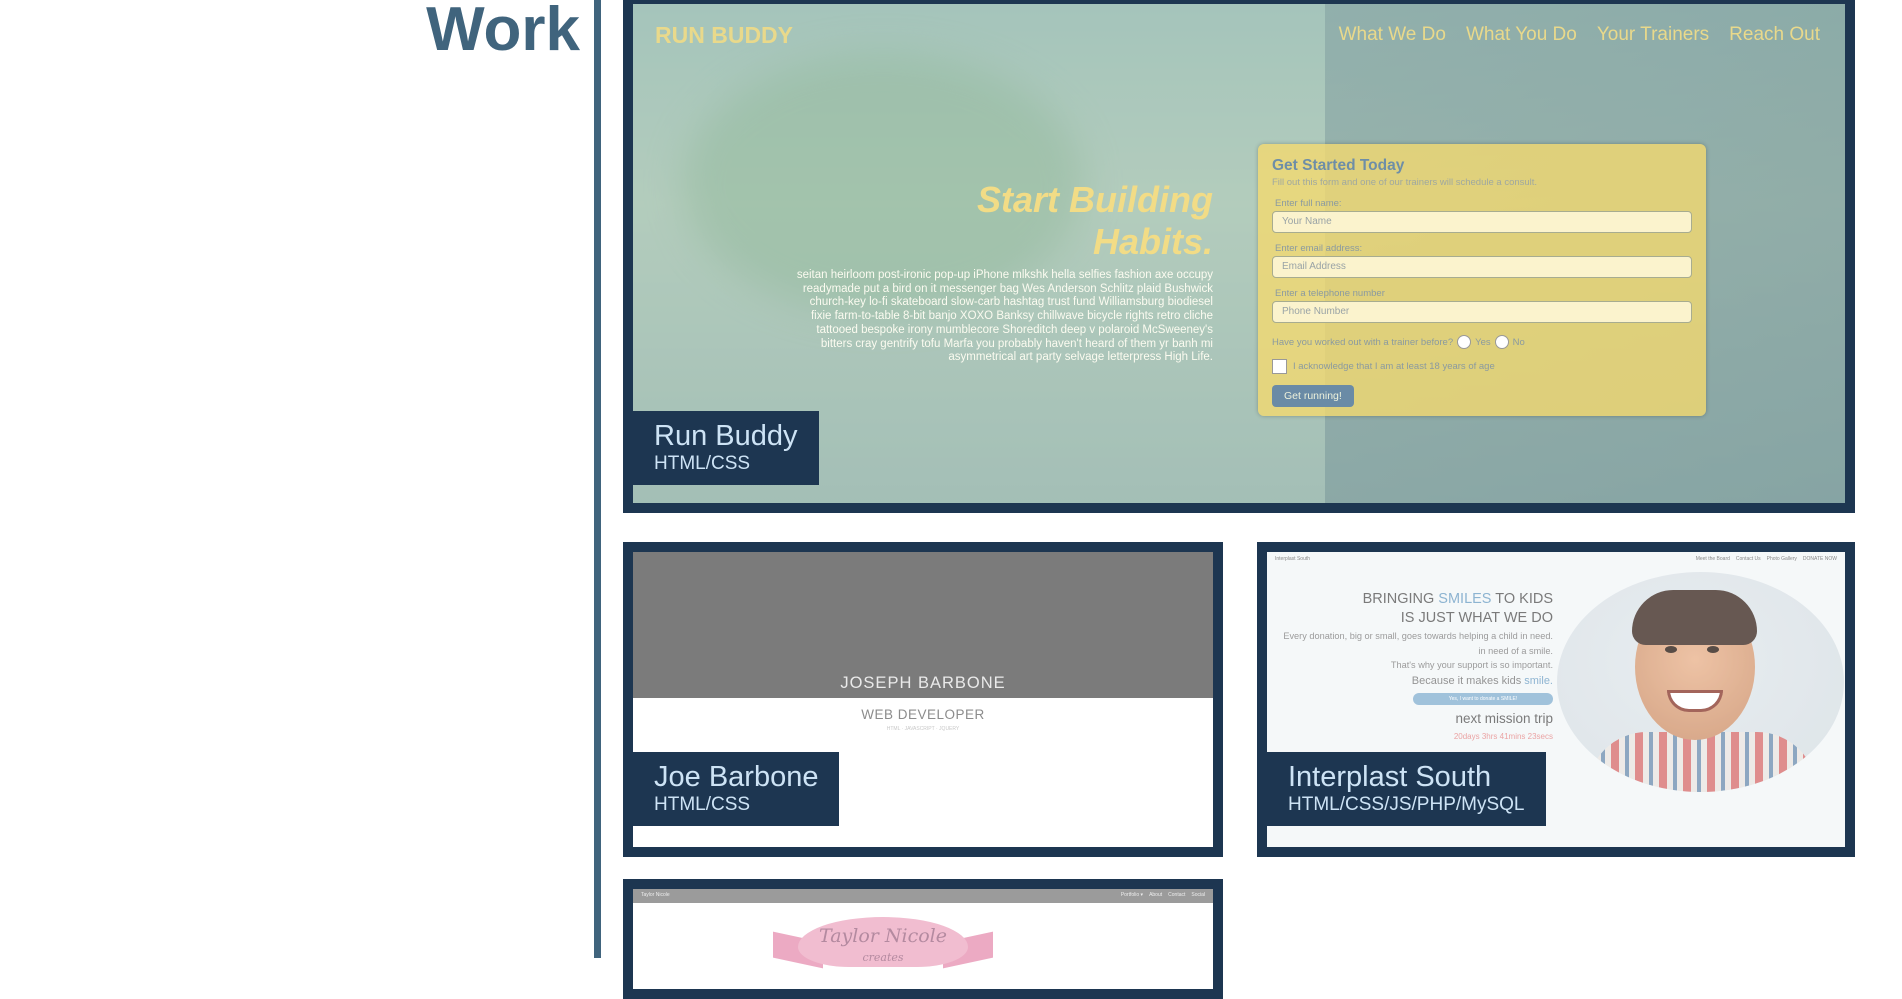  What do you see at coordinates (1338, 165) in the screenshot?
I see `form-title: Get Started Today` at bounding box center [1338, 165].